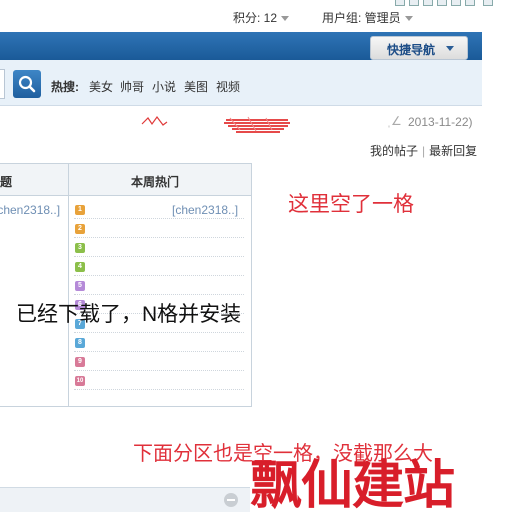  I want to click on table-header-left-title: 题, so click(6, 182).